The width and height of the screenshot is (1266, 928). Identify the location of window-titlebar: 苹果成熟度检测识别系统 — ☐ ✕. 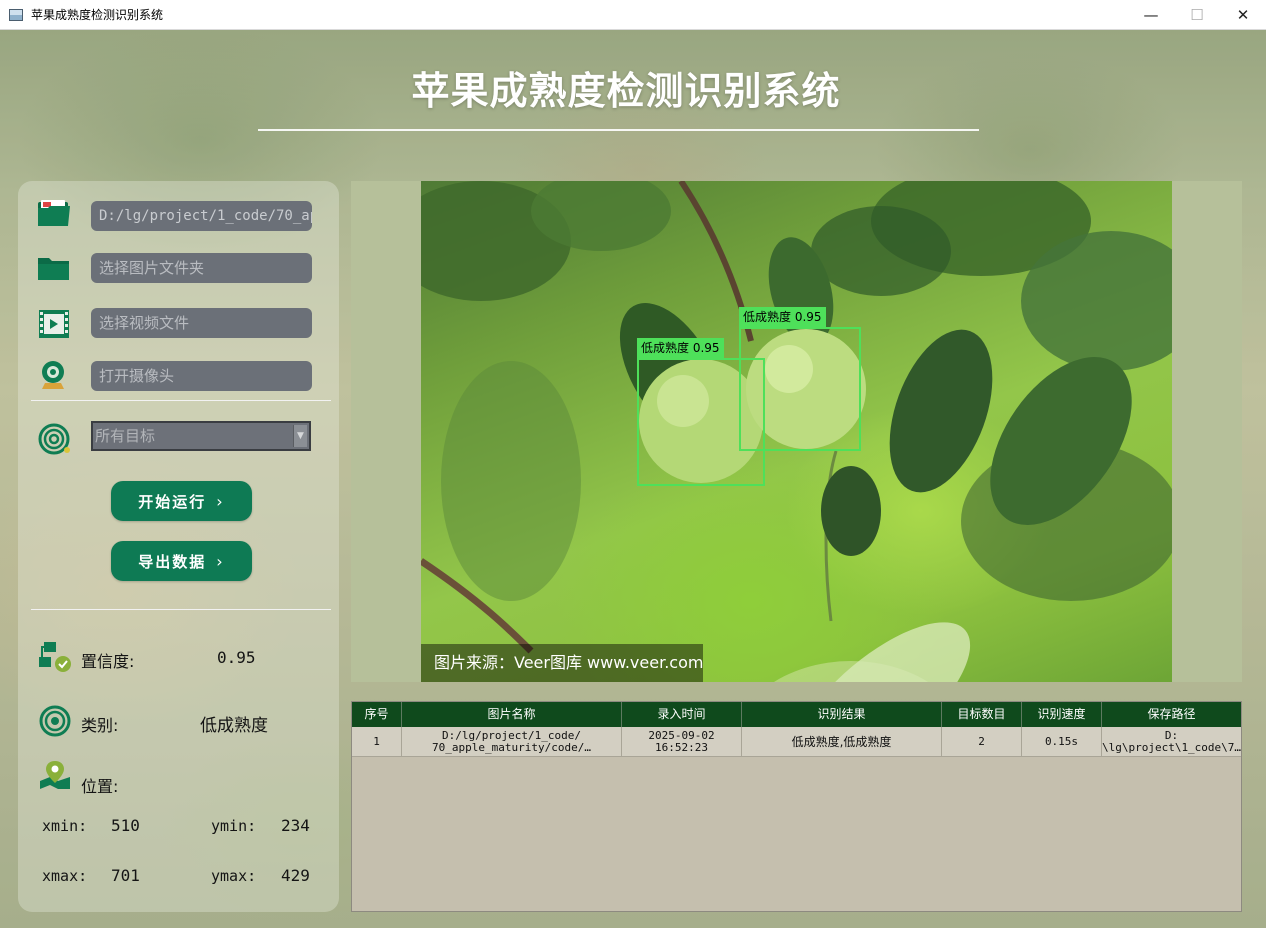
(633, 15).